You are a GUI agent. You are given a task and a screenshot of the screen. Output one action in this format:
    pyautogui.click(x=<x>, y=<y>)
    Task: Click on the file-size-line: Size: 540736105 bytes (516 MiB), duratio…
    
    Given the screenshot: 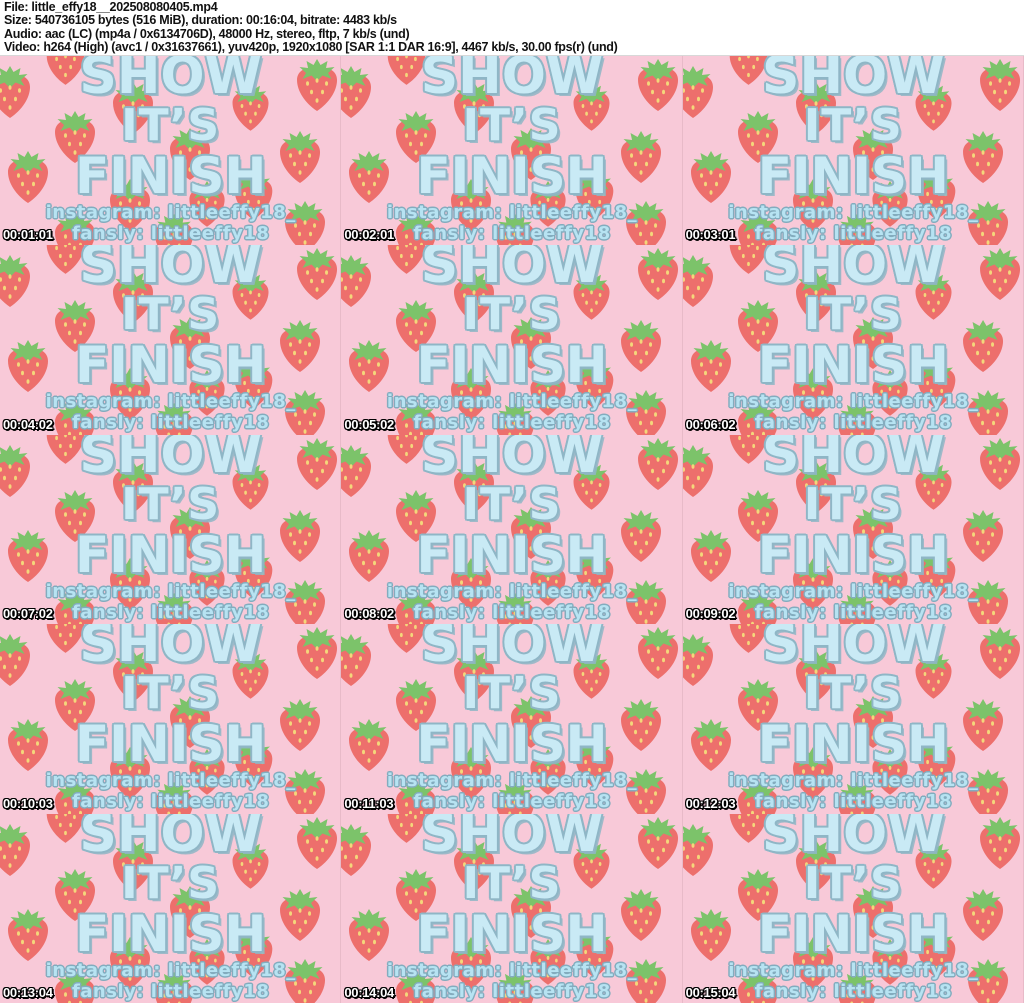 What is the action you would take?
    pyautogui.click(x=200, y=20)
    